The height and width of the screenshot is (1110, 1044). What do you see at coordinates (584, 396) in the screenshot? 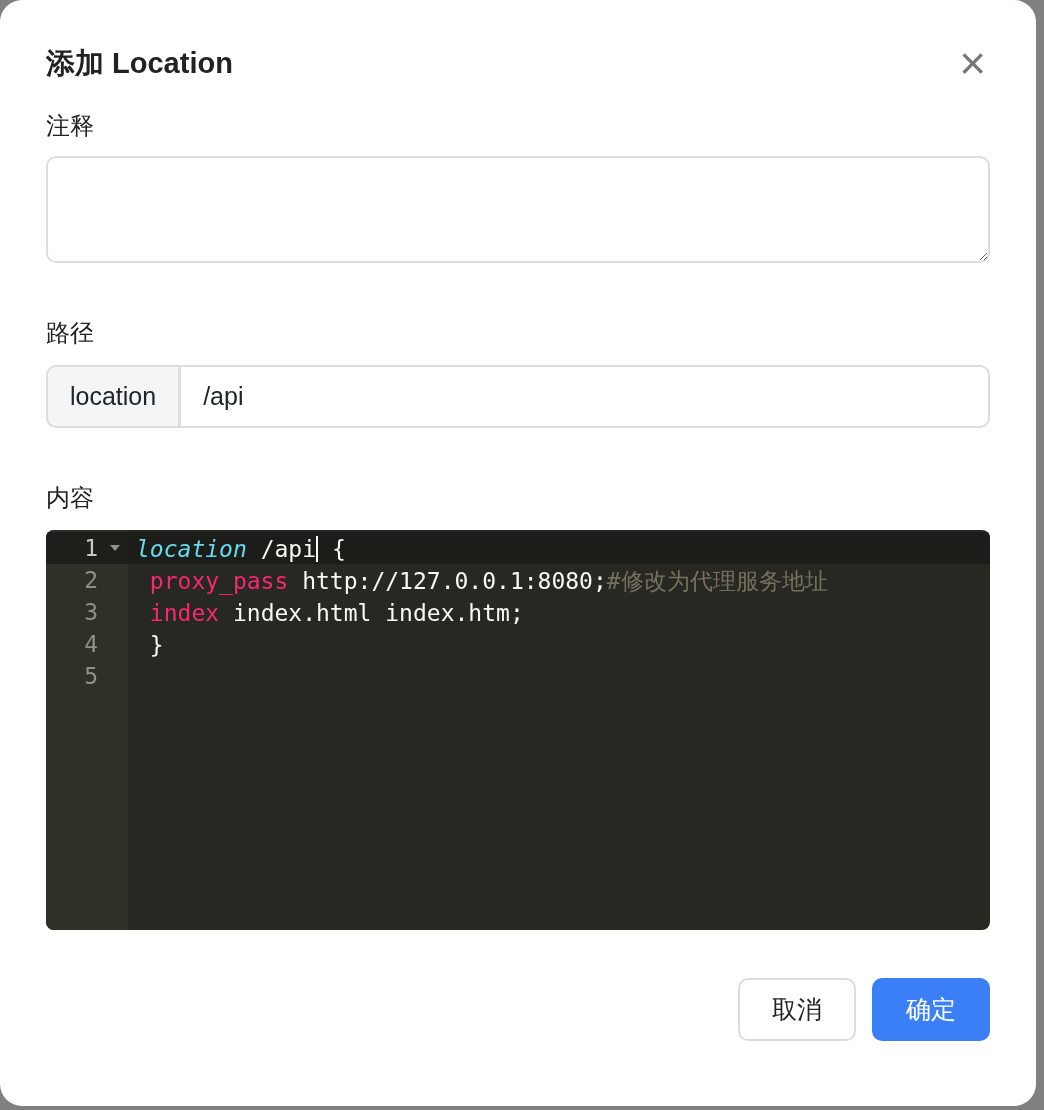
I see `path-input: /api` at bounding box center [584, 396].